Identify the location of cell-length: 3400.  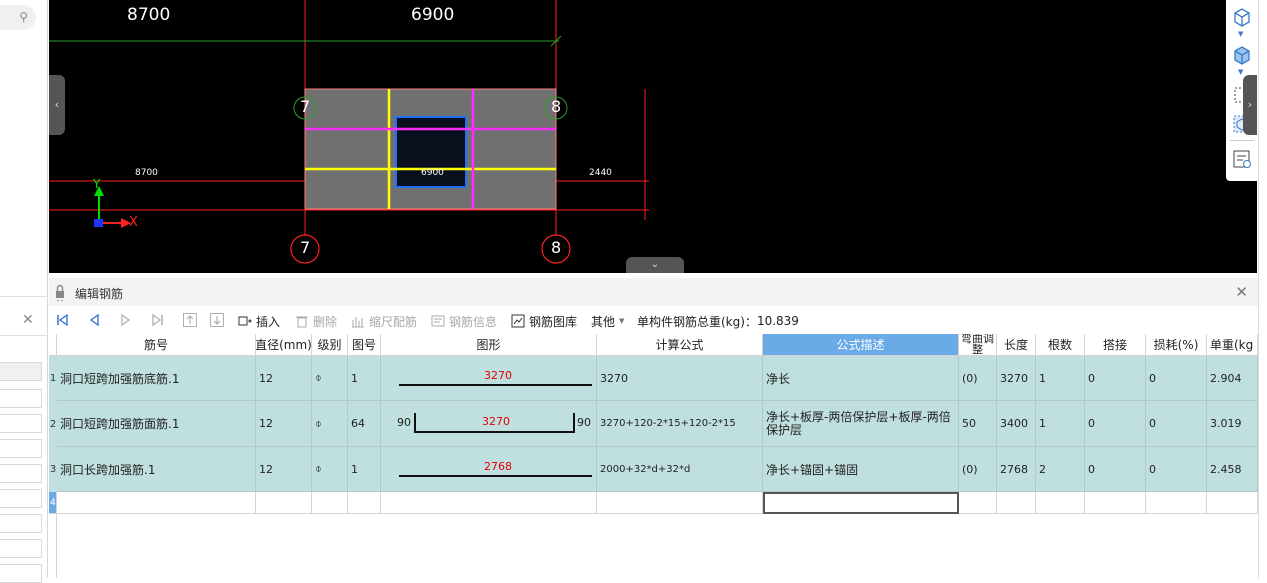
(1016, 424).